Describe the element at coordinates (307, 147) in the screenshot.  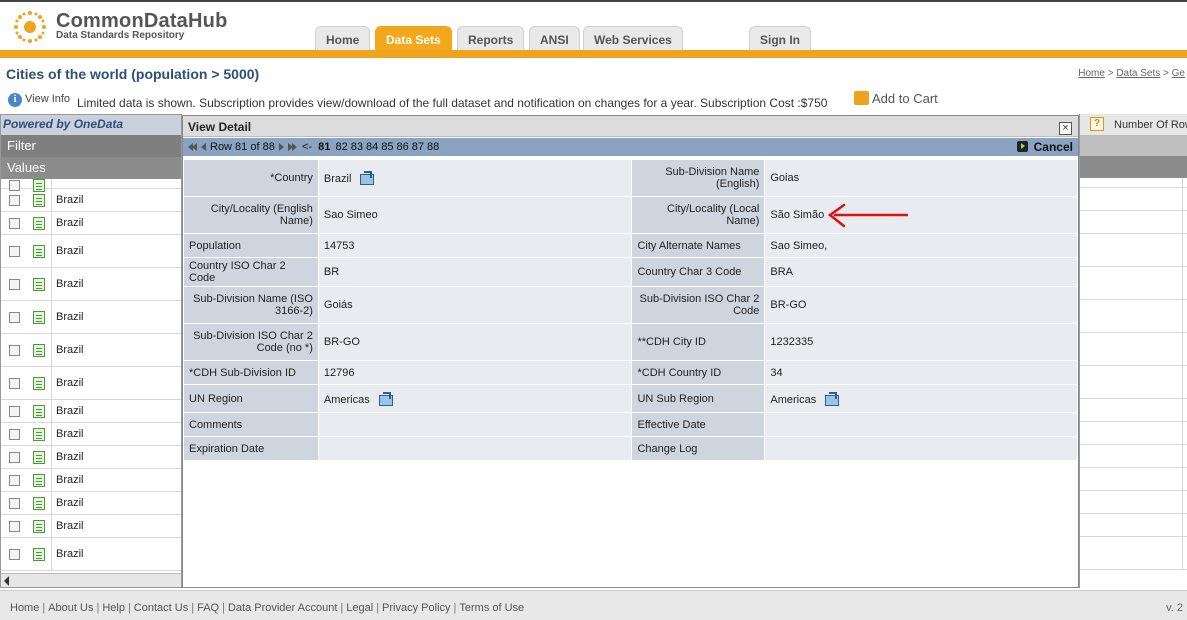
I see `previous-pages-link: <-` at that location.